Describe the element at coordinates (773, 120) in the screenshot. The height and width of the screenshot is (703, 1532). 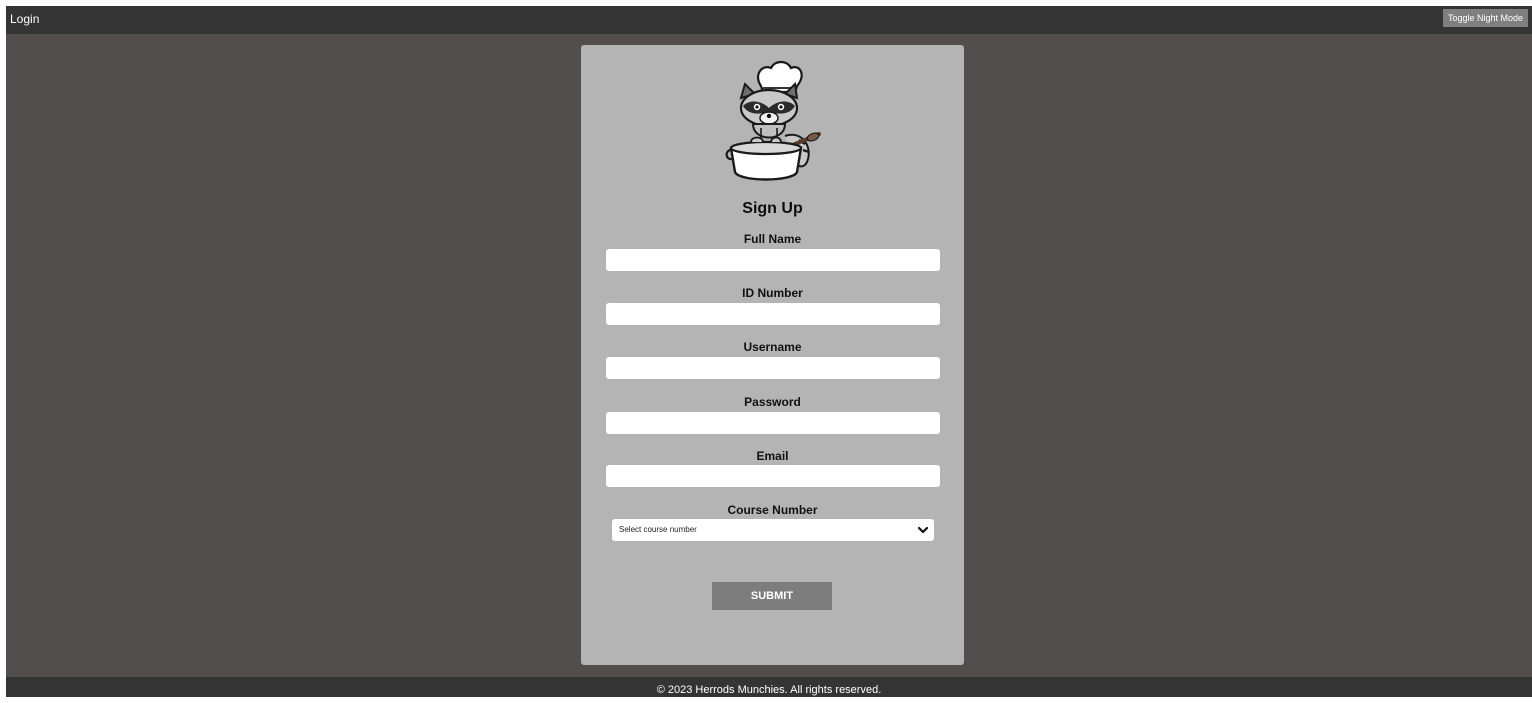
I see `raccoon-chef-logo` at that location.